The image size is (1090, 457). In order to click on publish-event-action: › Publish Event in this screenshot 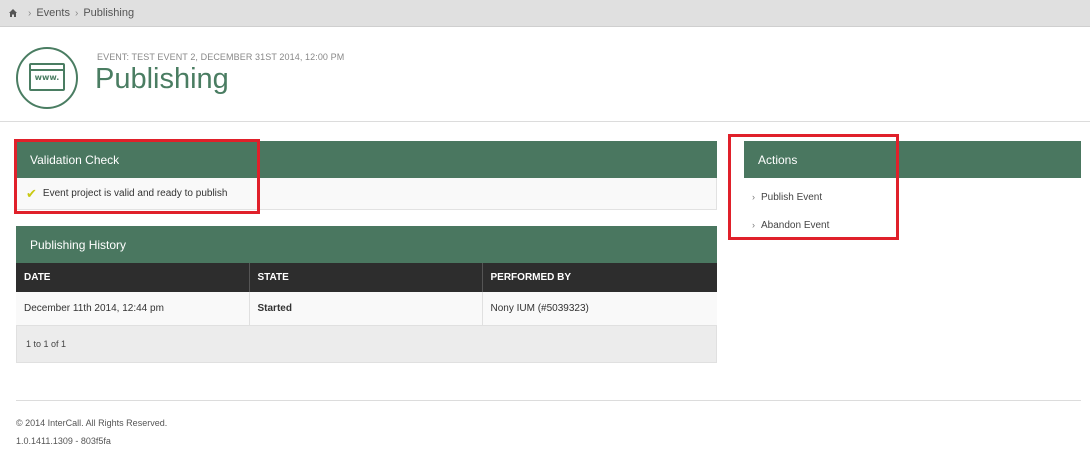, I will do `click(912, 197)`.